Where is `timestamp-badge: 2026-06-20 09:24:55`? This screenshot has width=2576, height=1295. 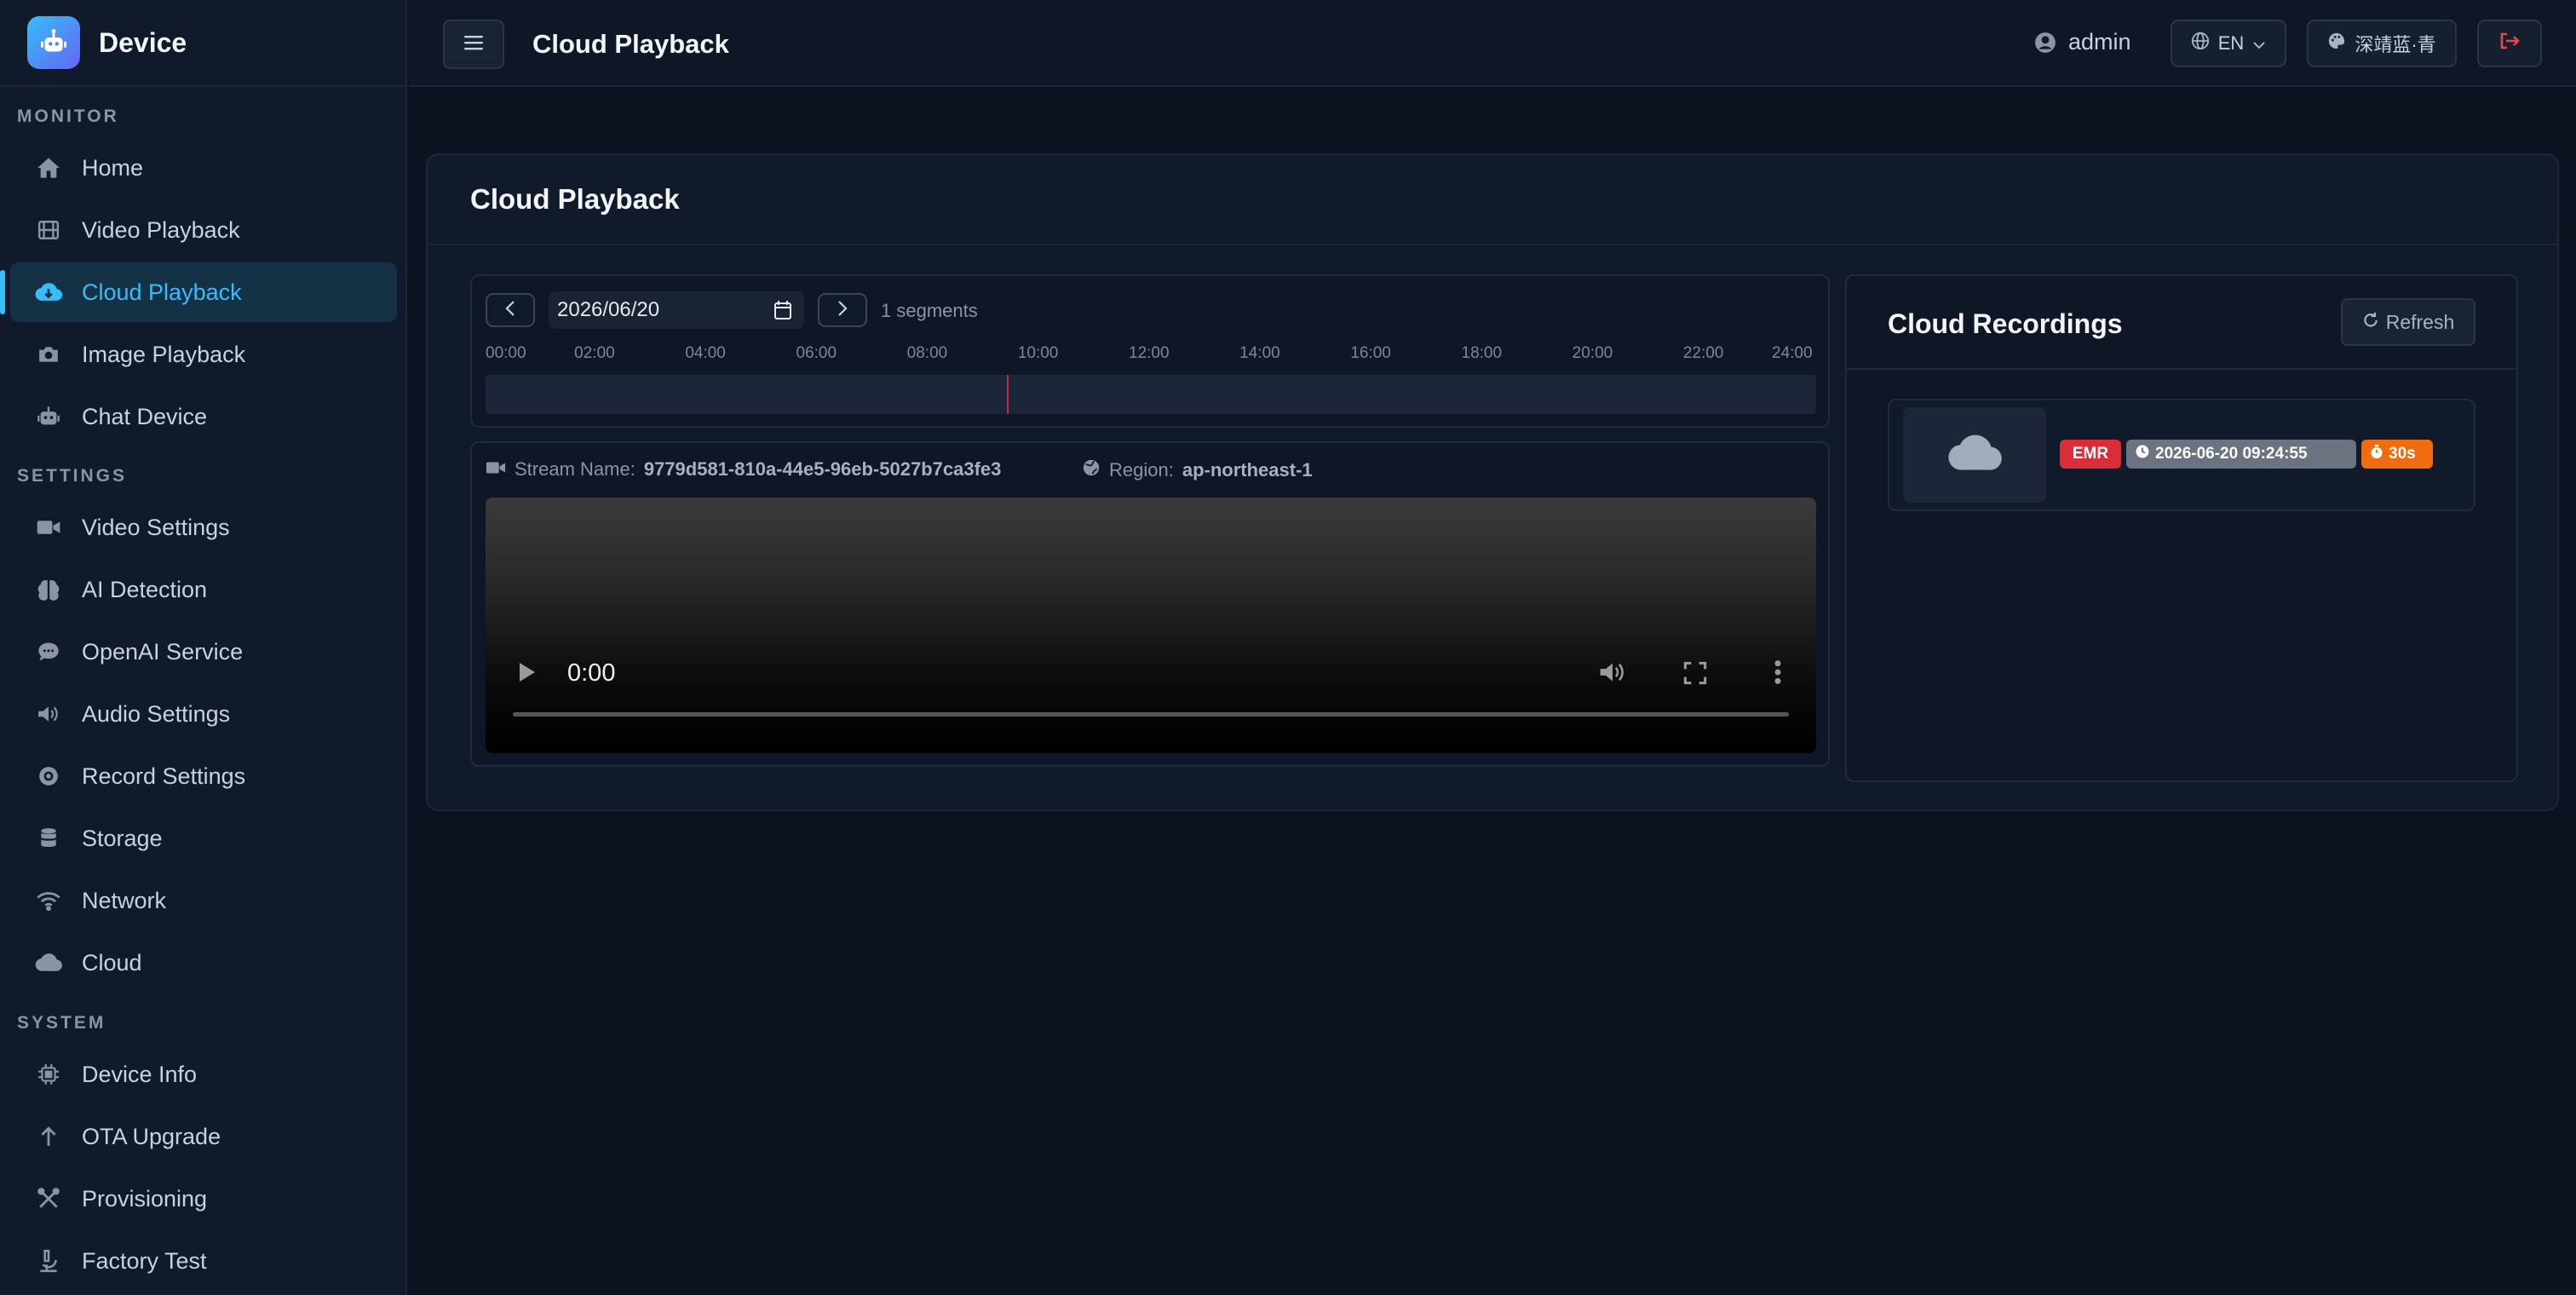 timestamp-badge: 2026-06-20 09:24:55 is located at coordinates (2241, 454).